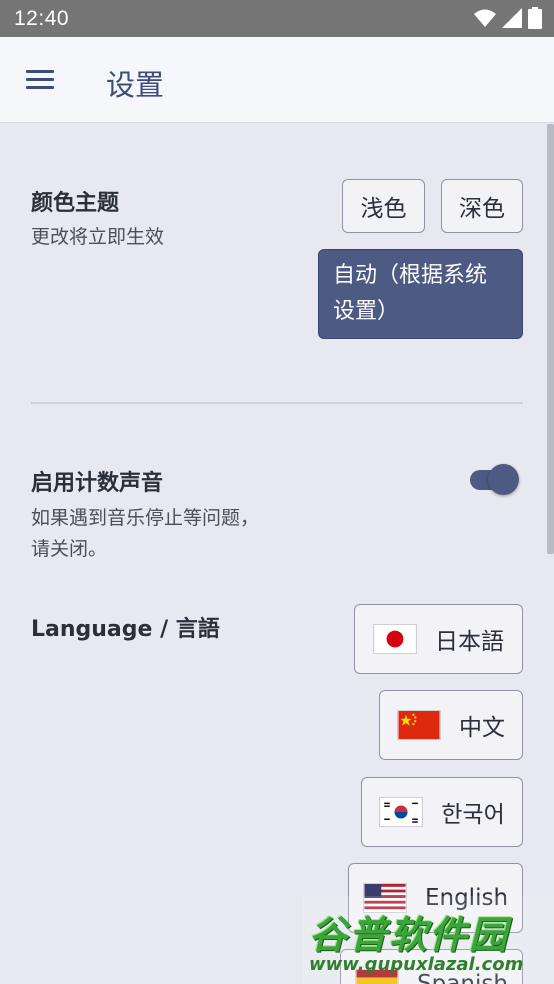  What do you see at coordinates (277, 80) in the screenshot?
I see `app-bar: 设置` at bounding box center [277, 80].